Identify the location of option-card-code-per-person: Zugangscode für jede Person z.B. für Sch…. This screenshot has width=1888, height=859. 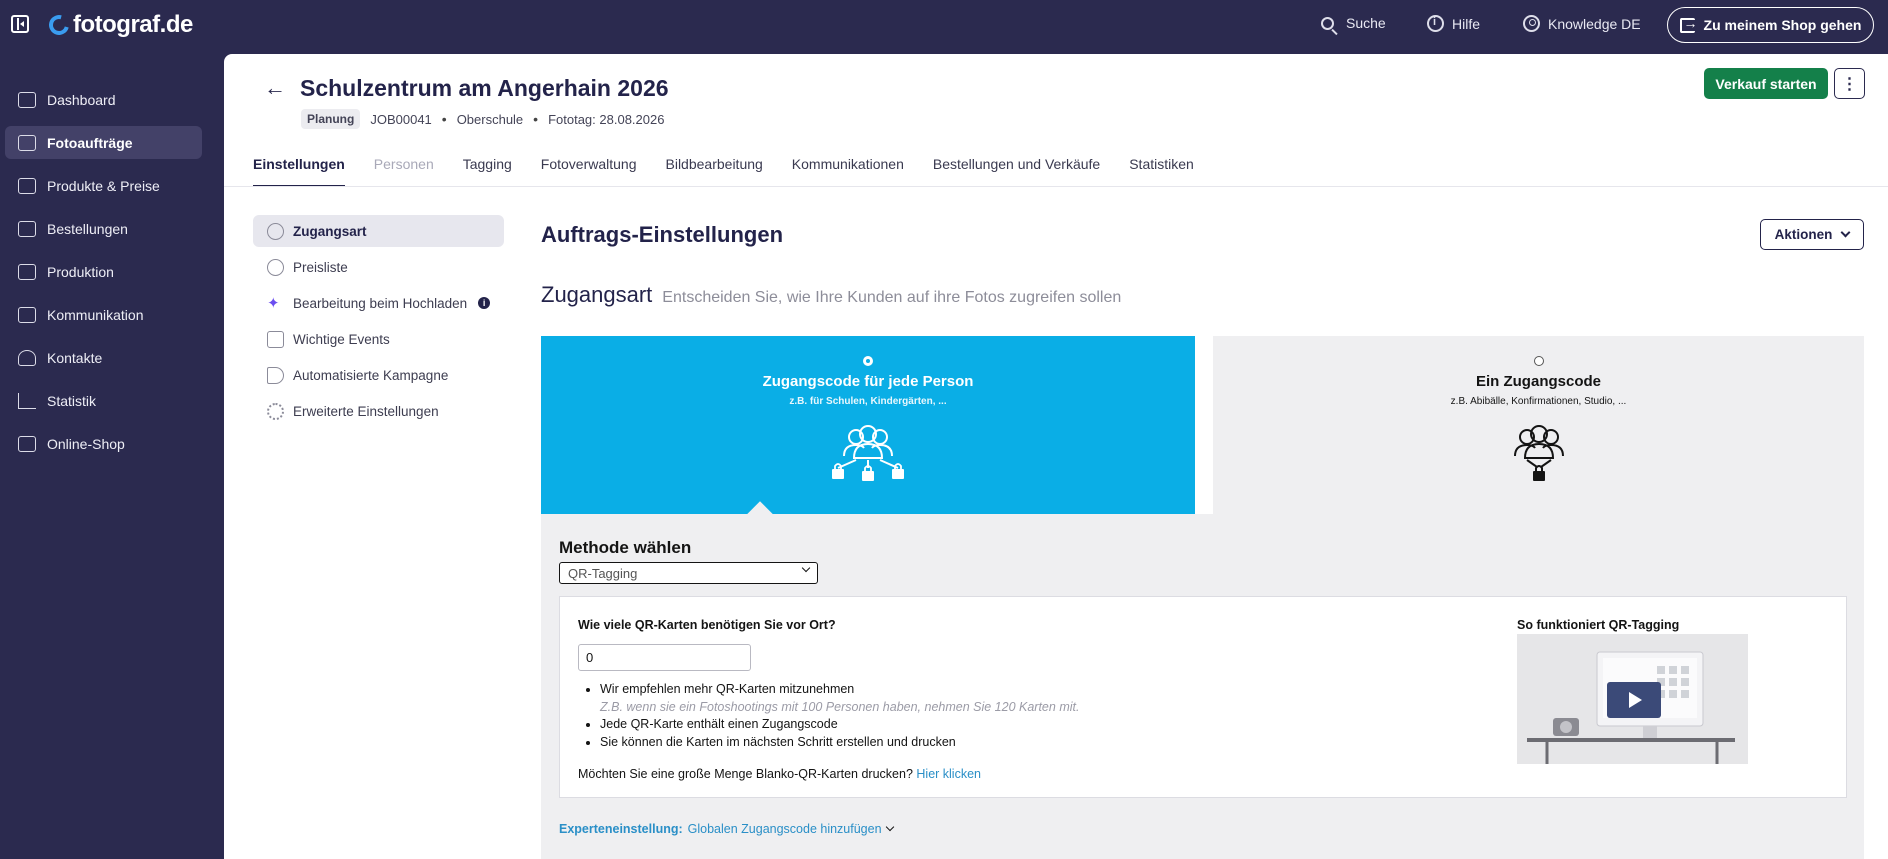
(868, 425).